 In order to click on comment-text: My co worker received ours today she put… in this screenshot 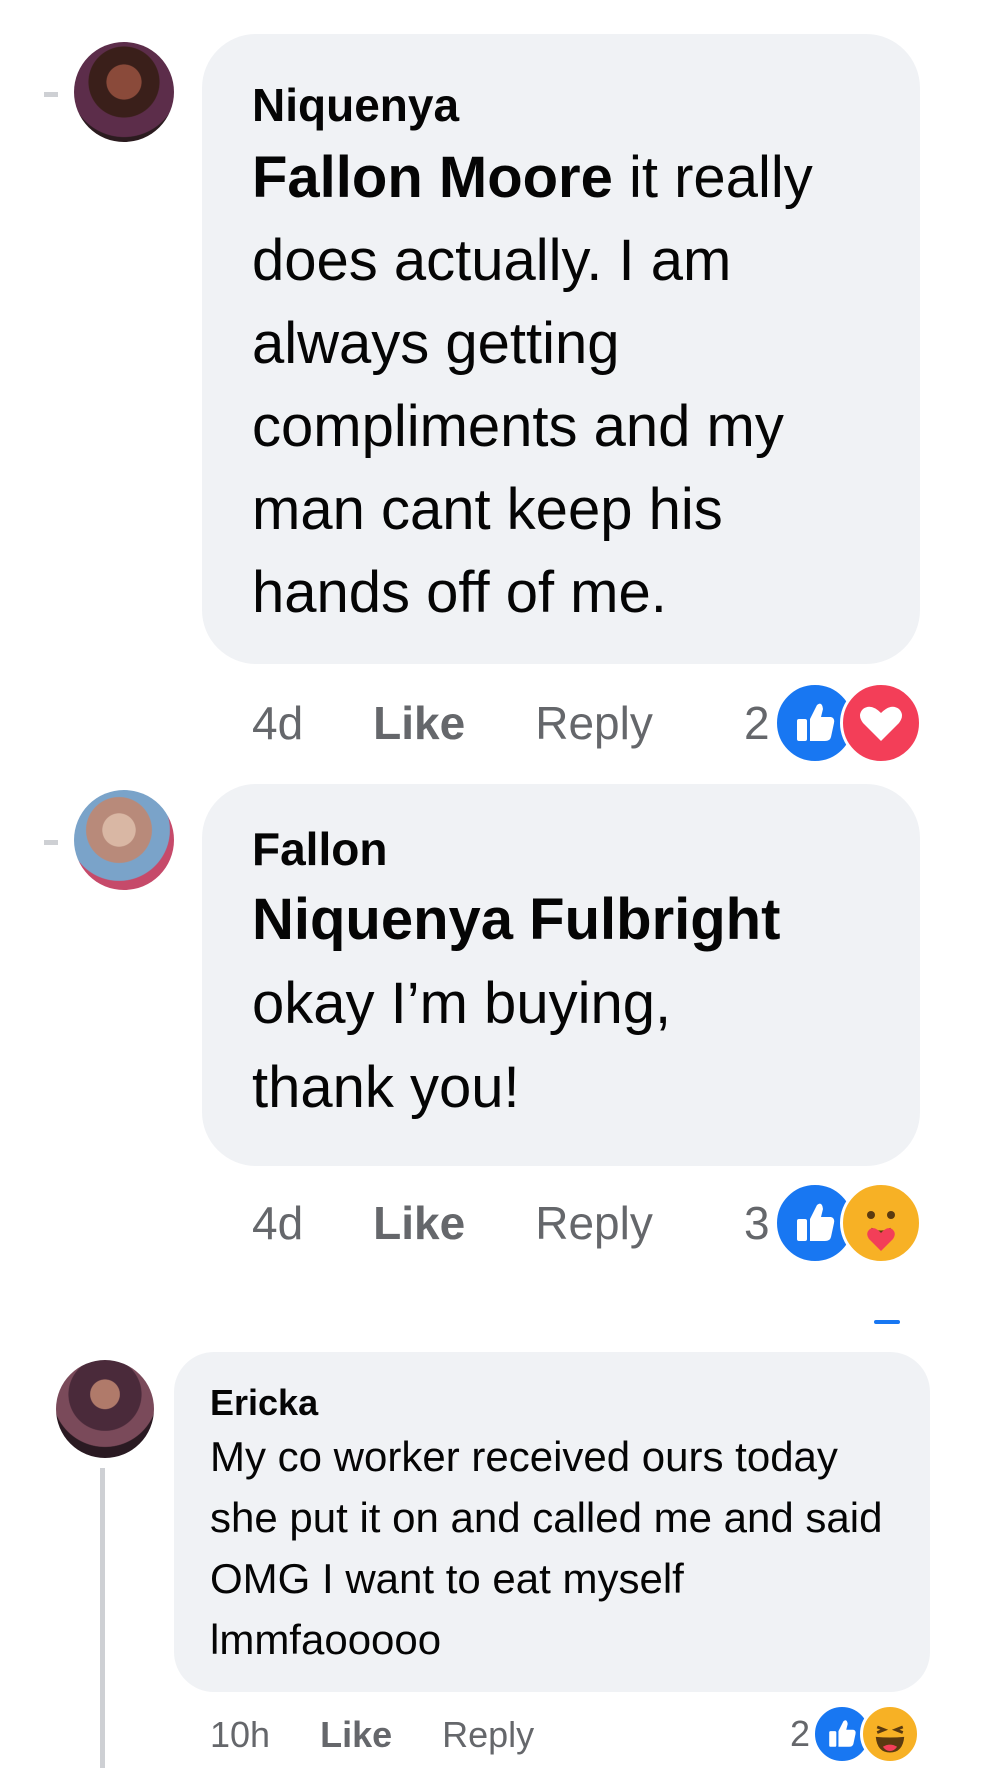, I will do `click(546, 1548)`.